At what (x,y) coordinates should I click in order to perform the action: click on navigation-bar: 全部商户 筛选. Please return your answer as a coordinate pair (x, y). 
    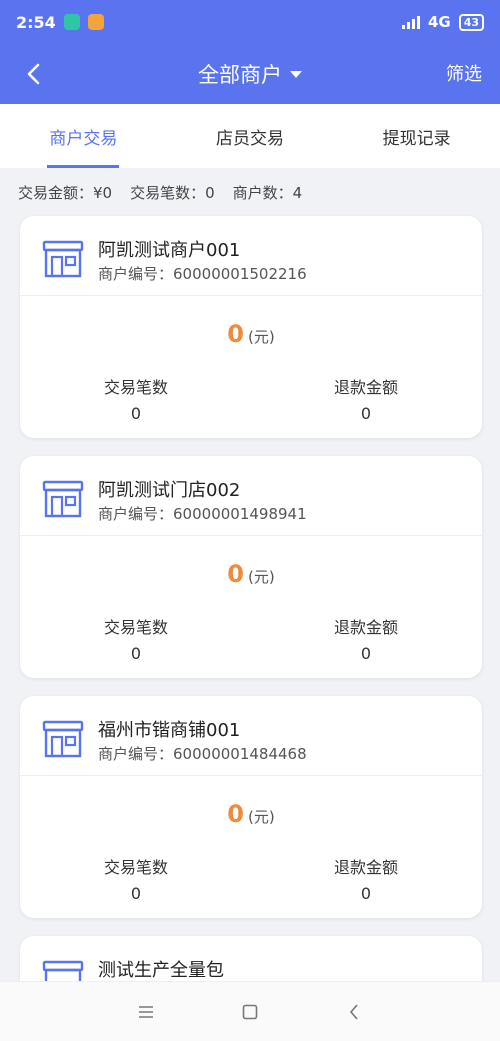
    Looking at the image, I should click on (250, 74).